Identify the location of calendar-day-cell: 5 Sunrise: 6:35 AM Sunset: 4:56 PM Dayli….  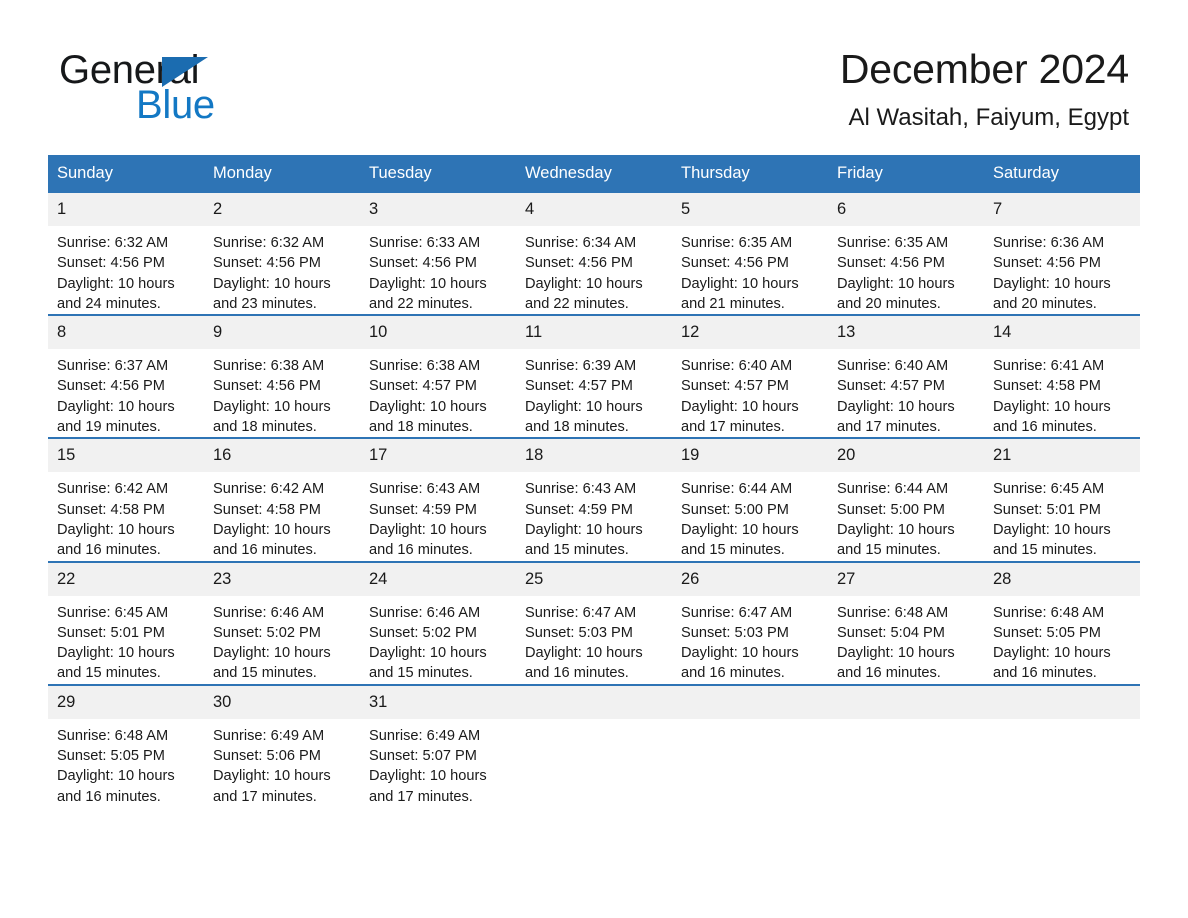
(750, 254).